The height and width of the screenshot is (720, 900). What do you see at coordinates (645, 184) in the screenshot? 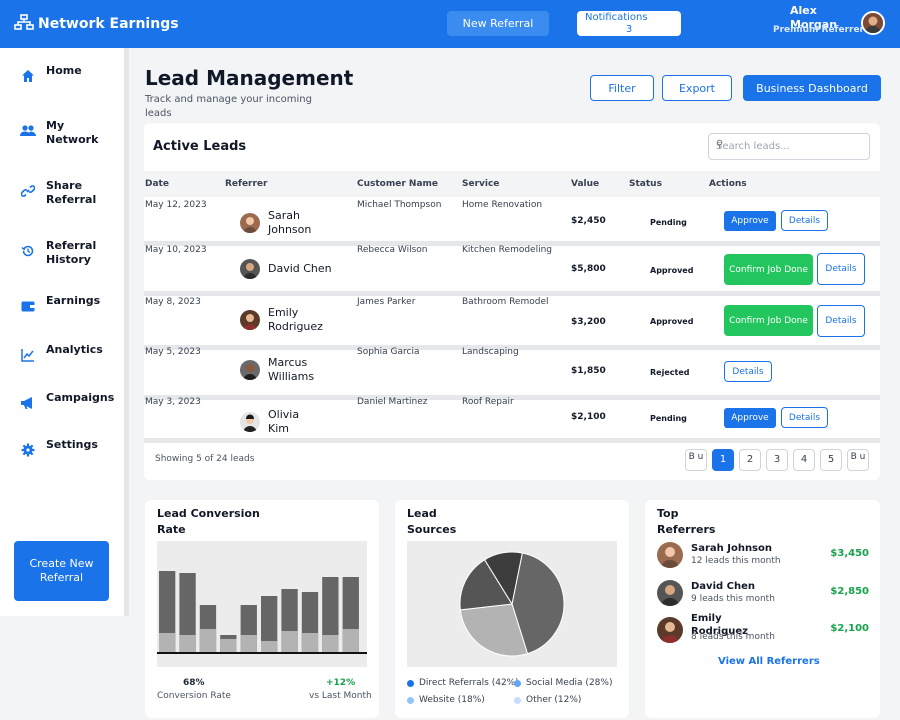
I see `column-header: Status` at bounding box center [645, 184].